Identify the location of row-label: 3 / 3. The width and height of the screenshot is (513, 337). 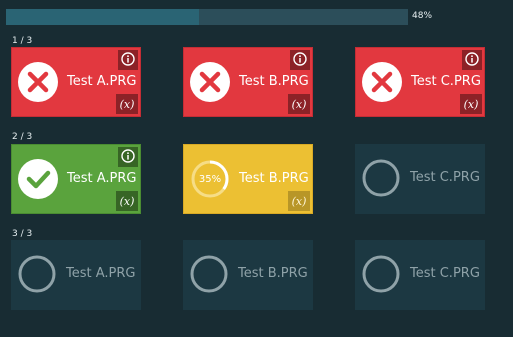
(22, 234).